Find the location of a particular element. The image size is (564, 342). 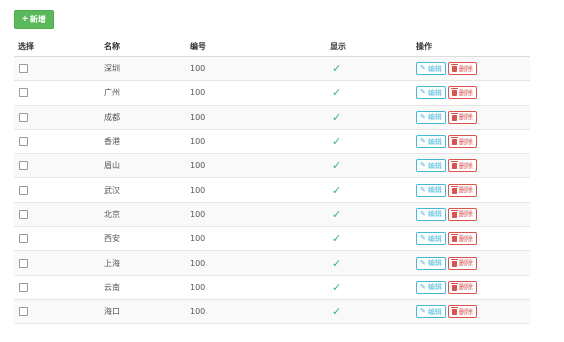

name-cell: 西安 is located at coordinates (143, 238).